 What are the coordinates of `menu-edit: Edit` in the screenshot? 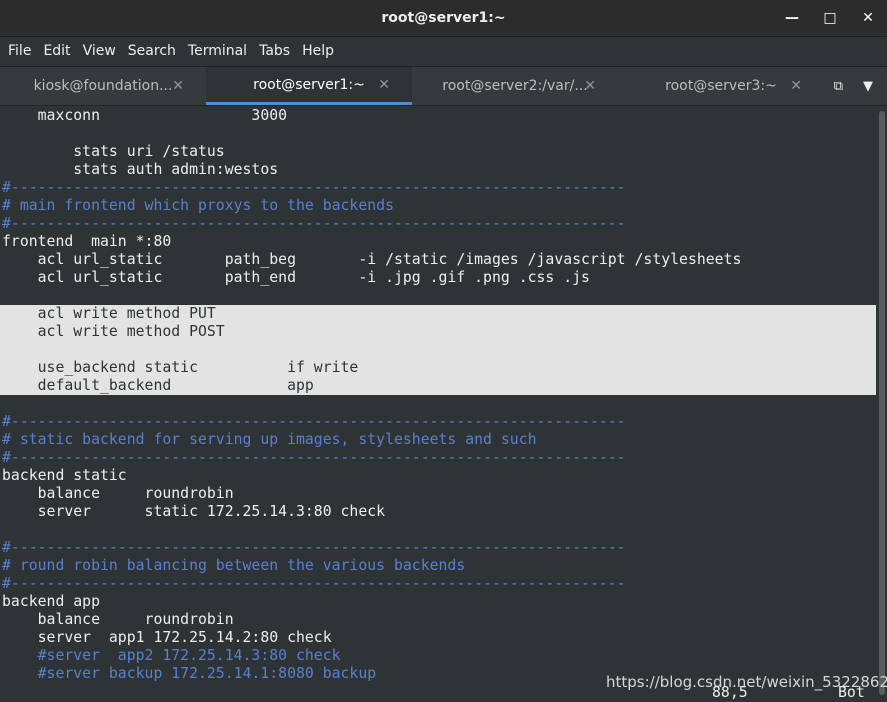 It's located at (56, 51).